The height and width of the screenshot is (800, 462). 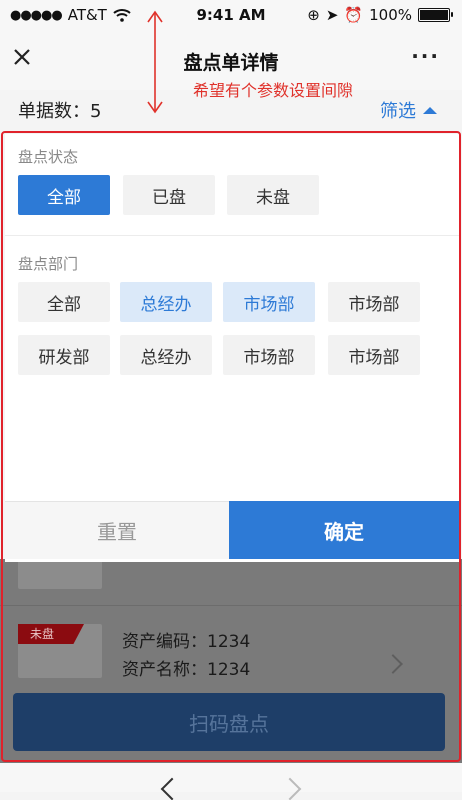 What do you see at coordinates (117, 530) in the screenshot?
I see `reset-button: 重置` at bounding box center [117, 530].